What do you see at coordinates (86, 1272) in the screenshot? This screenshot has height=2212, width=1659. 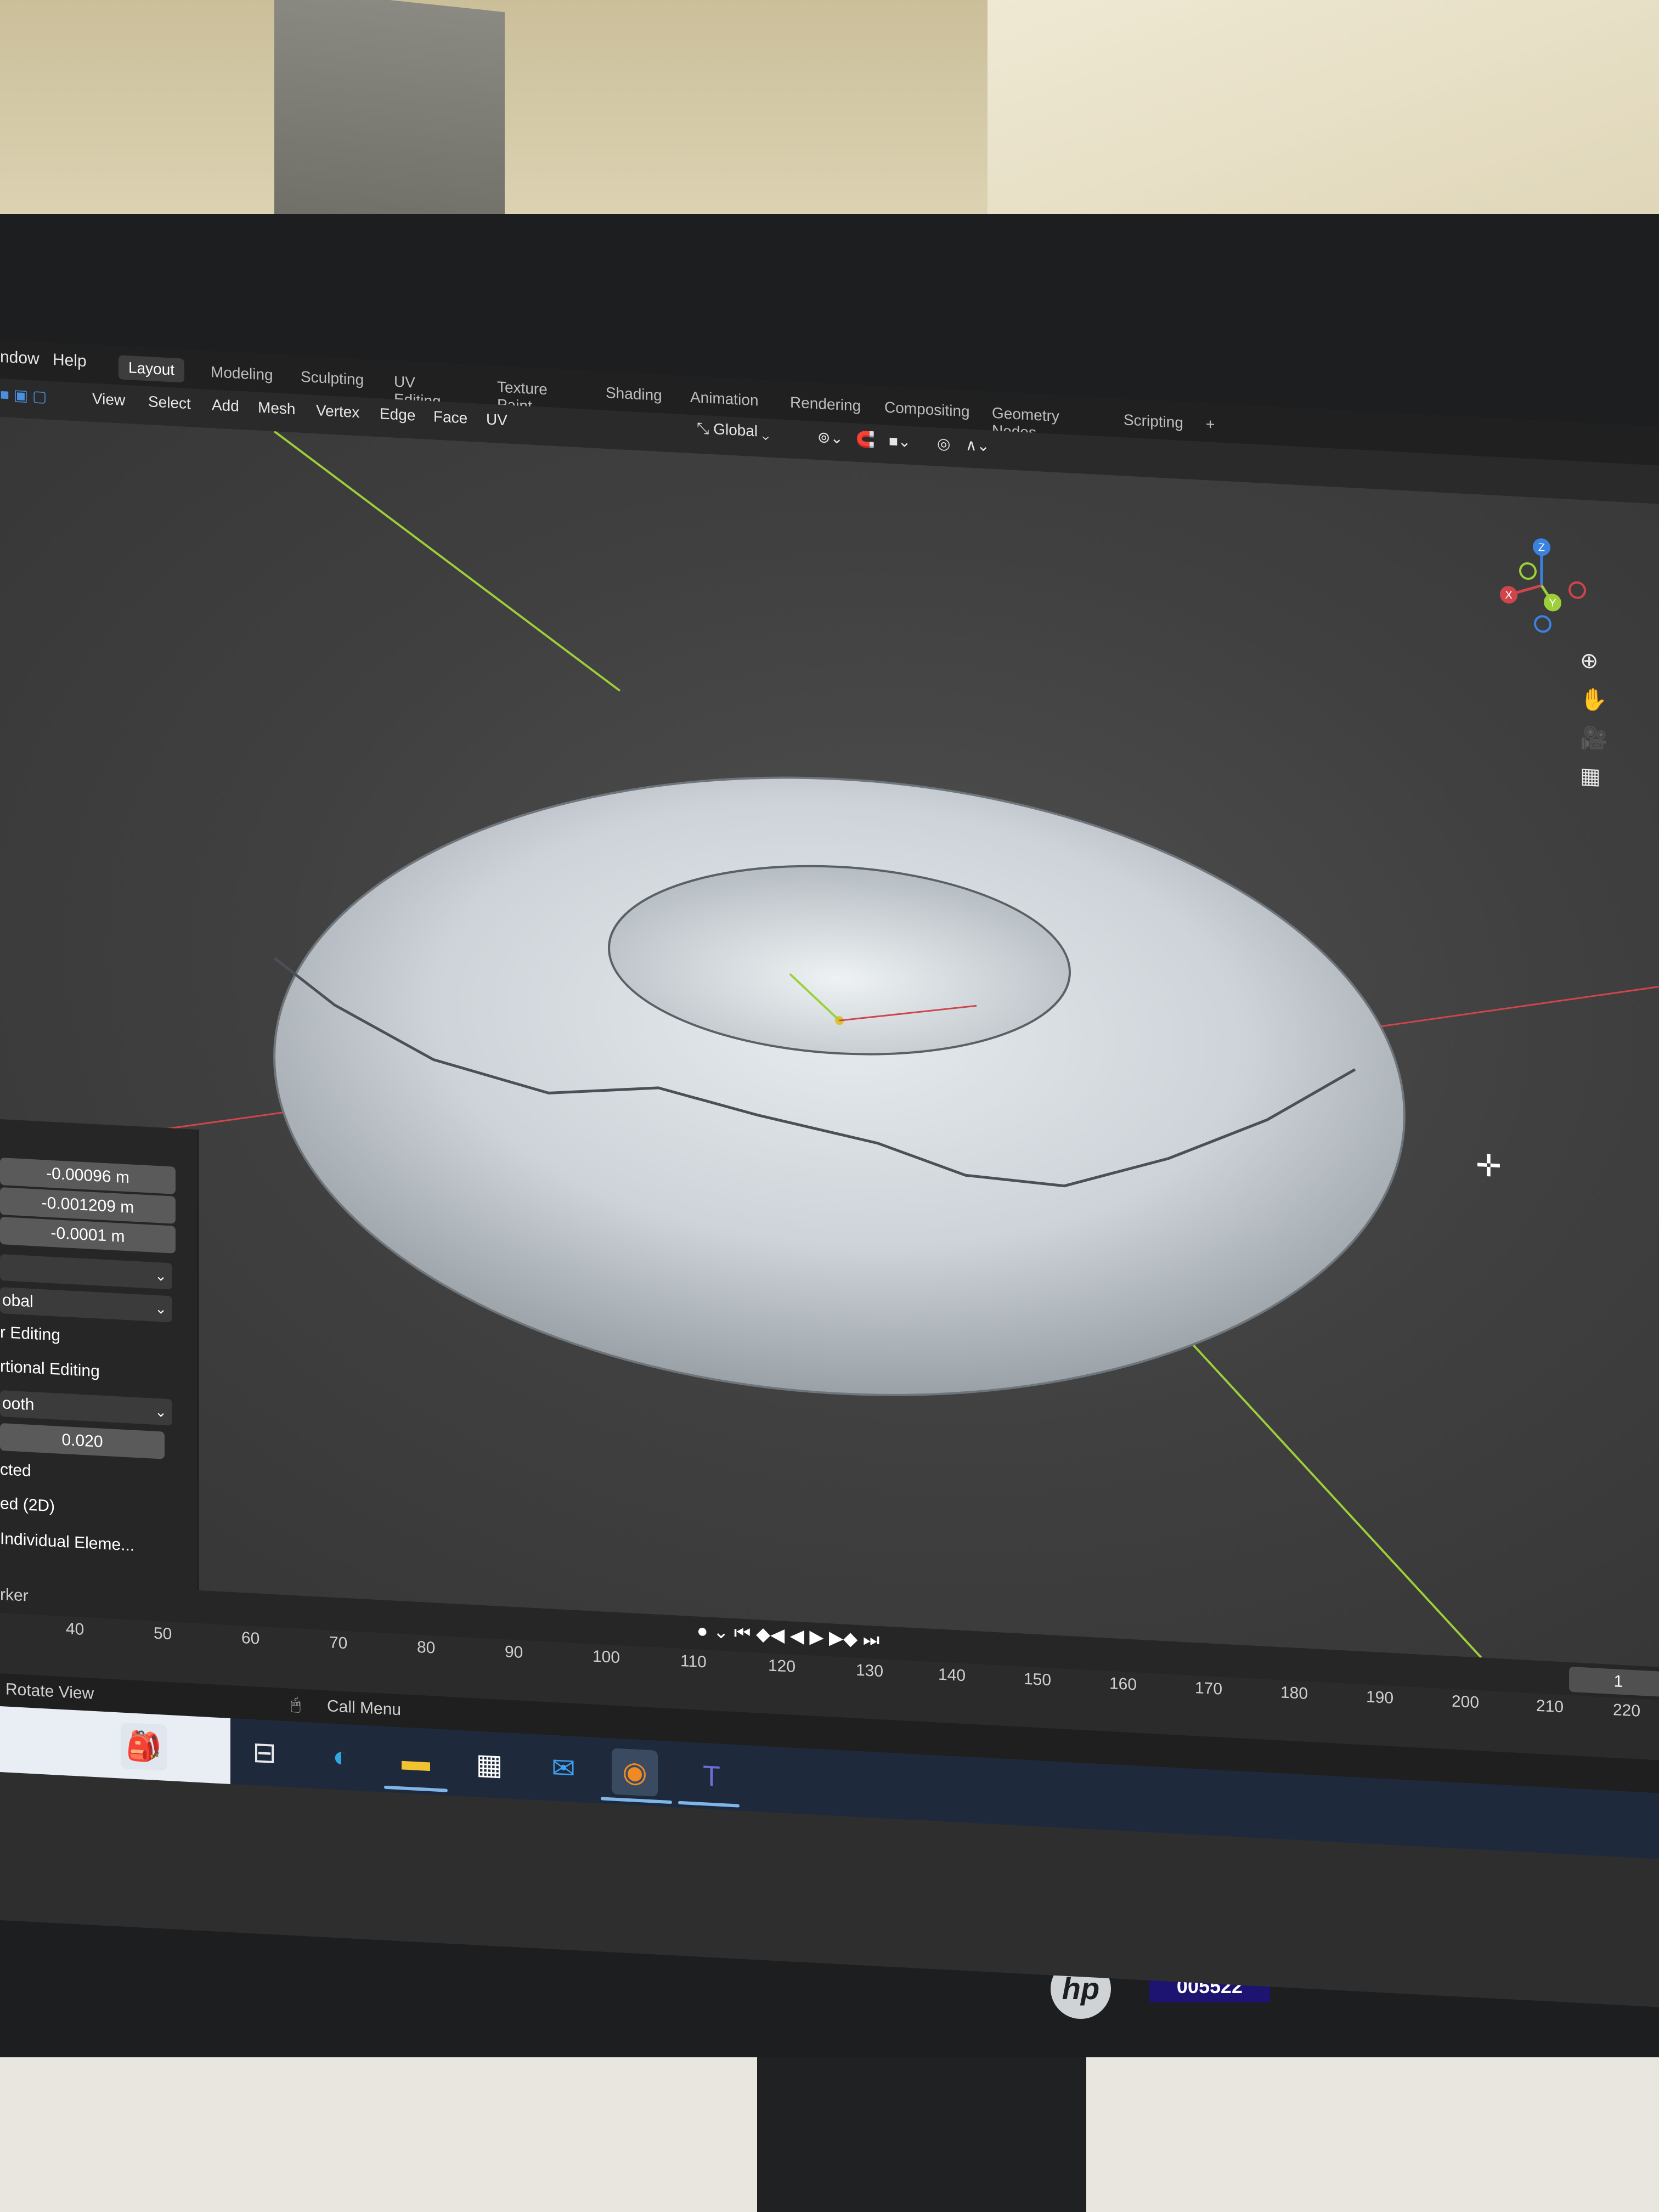 I see `axis-dropdown: ⌄` at bounding box center [86, 1272].